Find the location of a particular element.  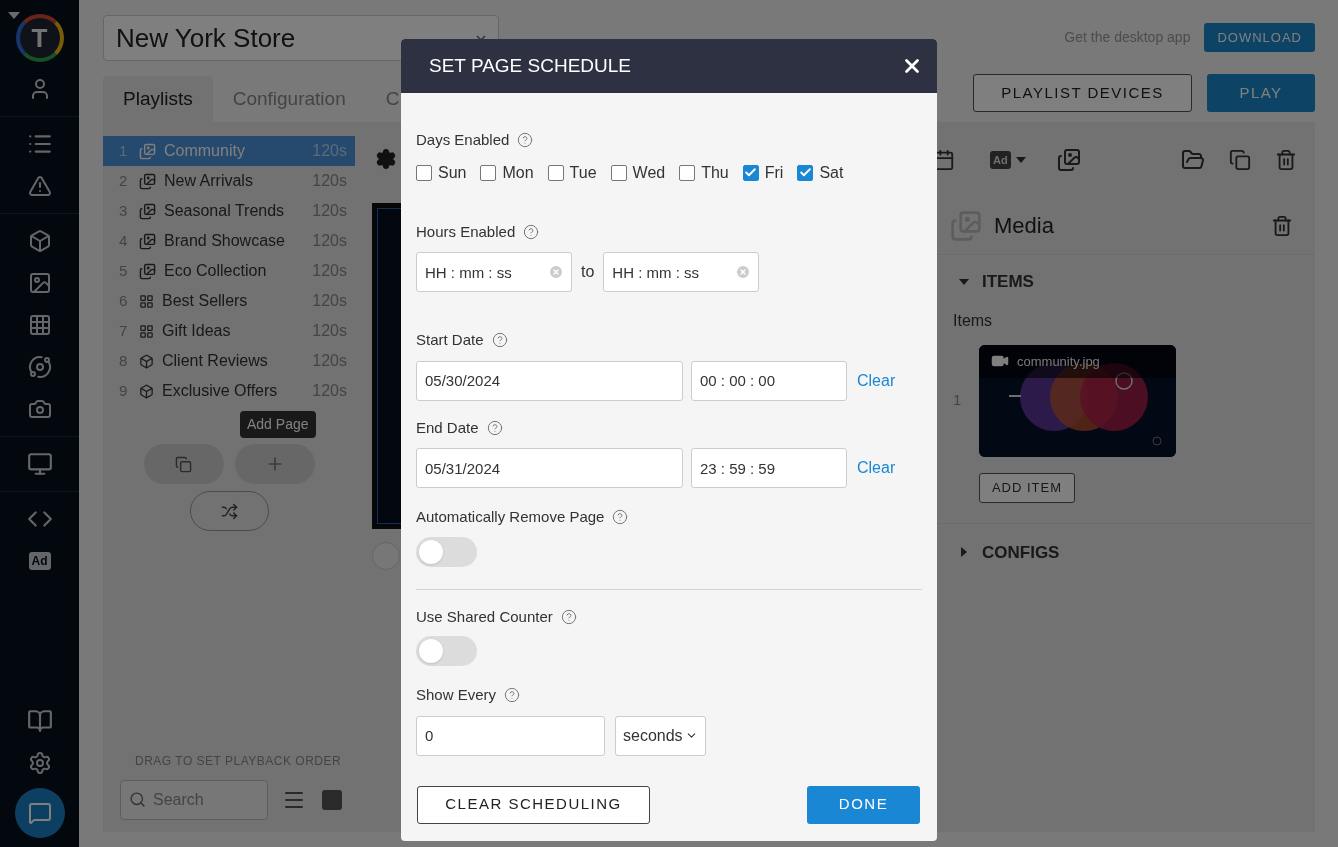

duplicate-button is located at coordinates (183, 464).